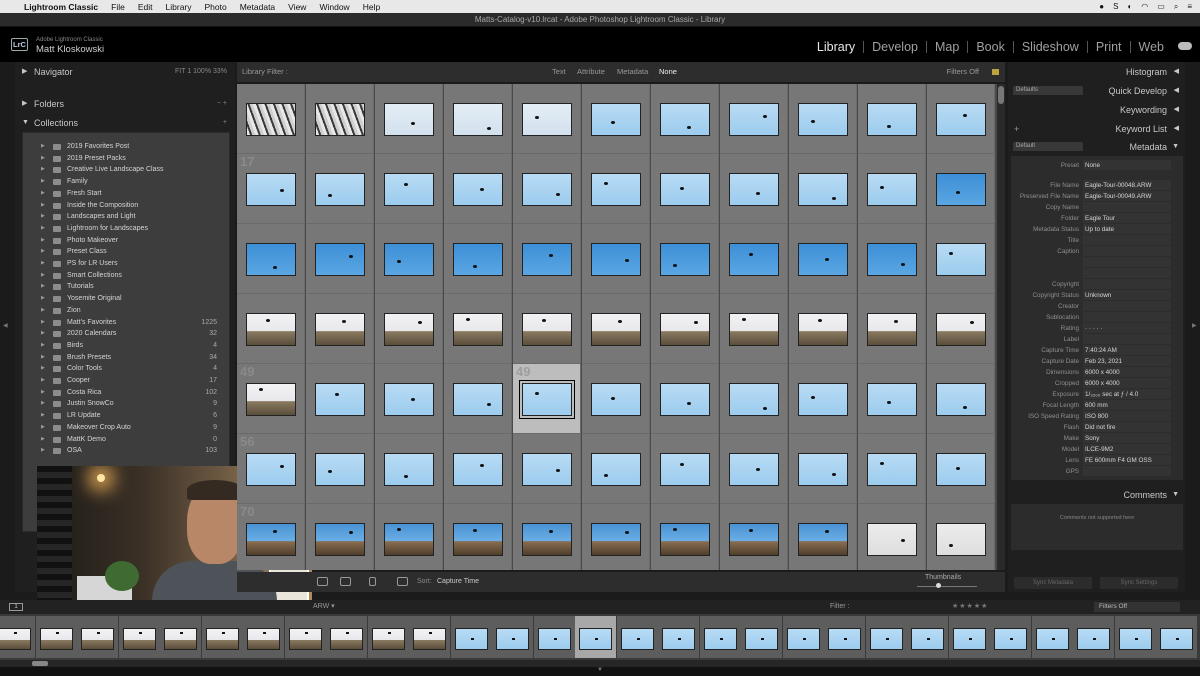  I want to click on metadata-value: Up to date, so click(1127, 229).